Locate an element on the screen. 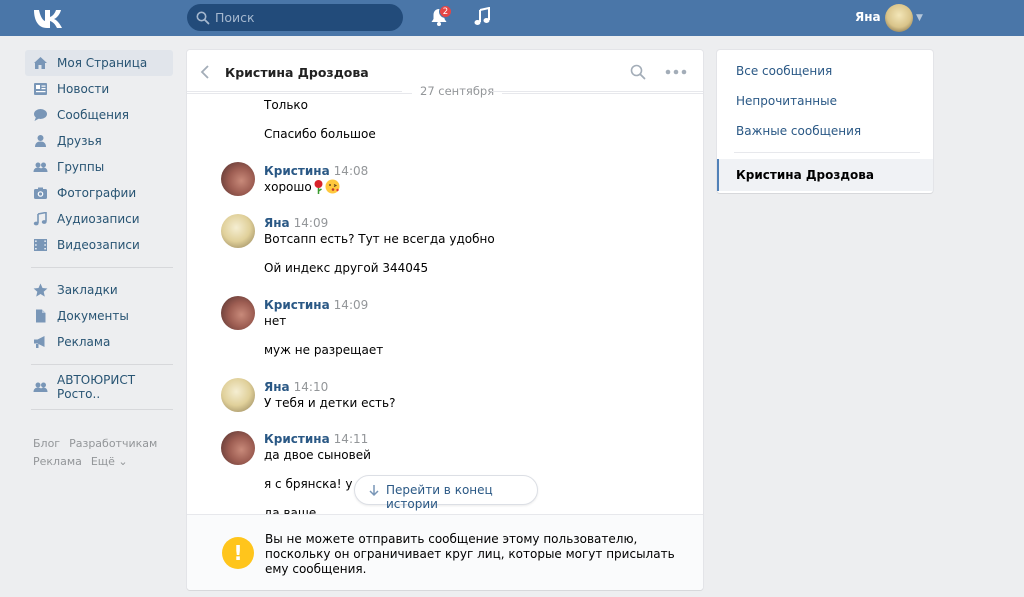 The height and width of the screenshot is (597, 1024). sidebar-item-audio: Аудиозаписи is located at coordinates (99, 219).